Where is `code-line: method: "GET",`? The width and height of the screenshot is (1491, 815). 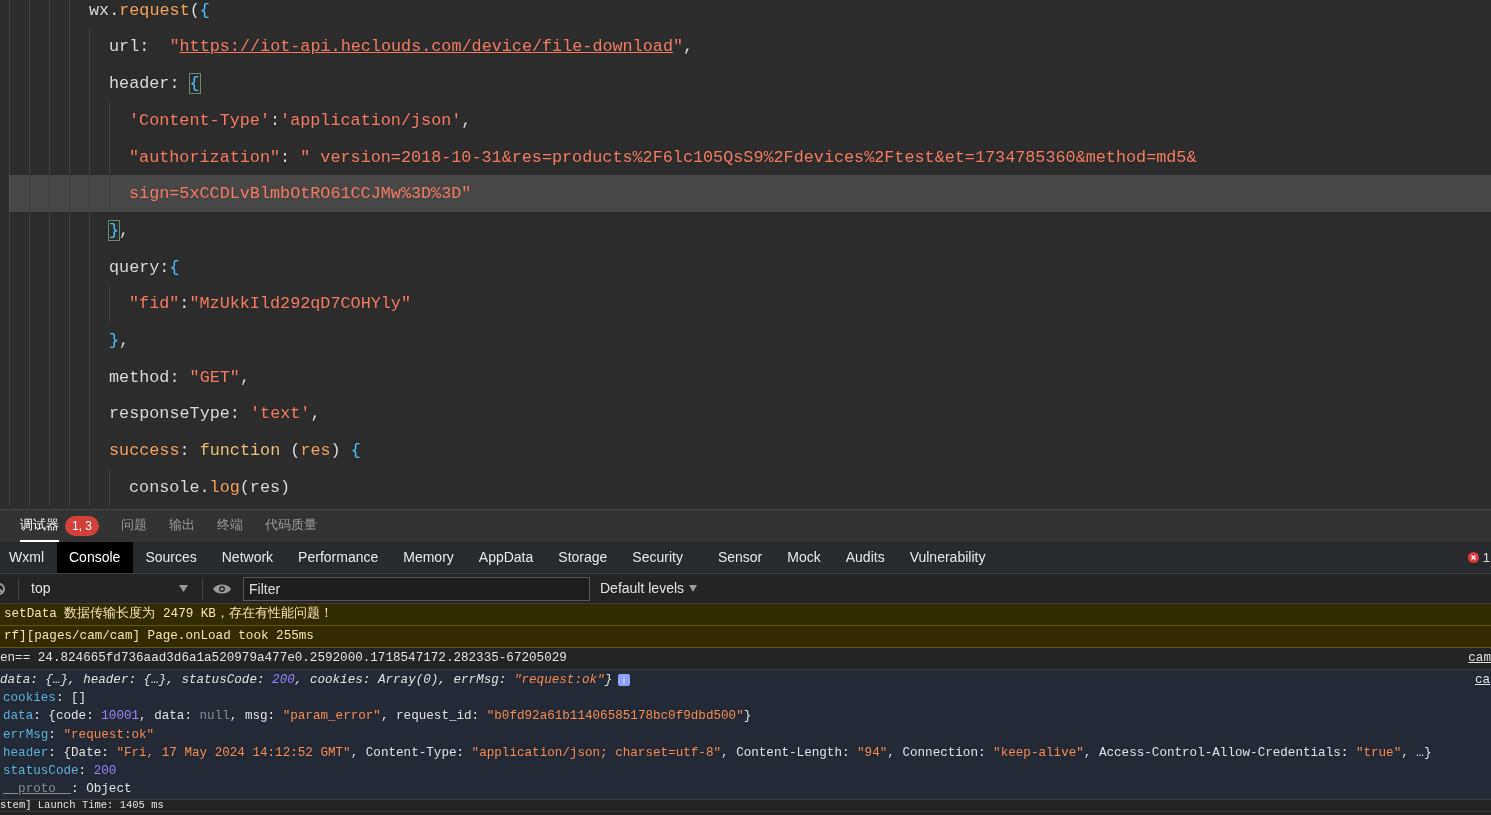
code-line: method: "GET", is located at coordinates (179, 377).